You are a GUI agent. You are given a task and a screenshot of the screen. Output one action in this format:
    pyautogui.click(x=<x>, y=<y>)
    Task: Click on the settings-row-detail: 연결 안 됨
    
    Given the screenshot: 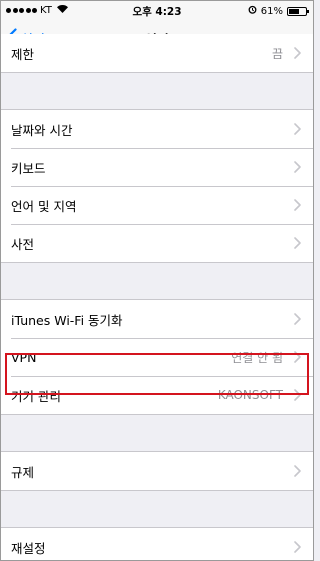 What is the action you would take?
    pyautogui.click(x=257, y=357)
    